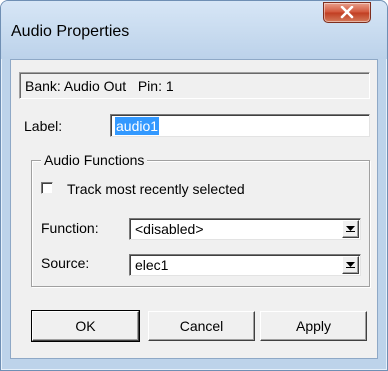 This screenshot has height=371, width=388. What do you see at coordinates (156, 189) in the screenshot?
I see `track-recent-label: Track most recently selected` at bounding box center [156, 189].